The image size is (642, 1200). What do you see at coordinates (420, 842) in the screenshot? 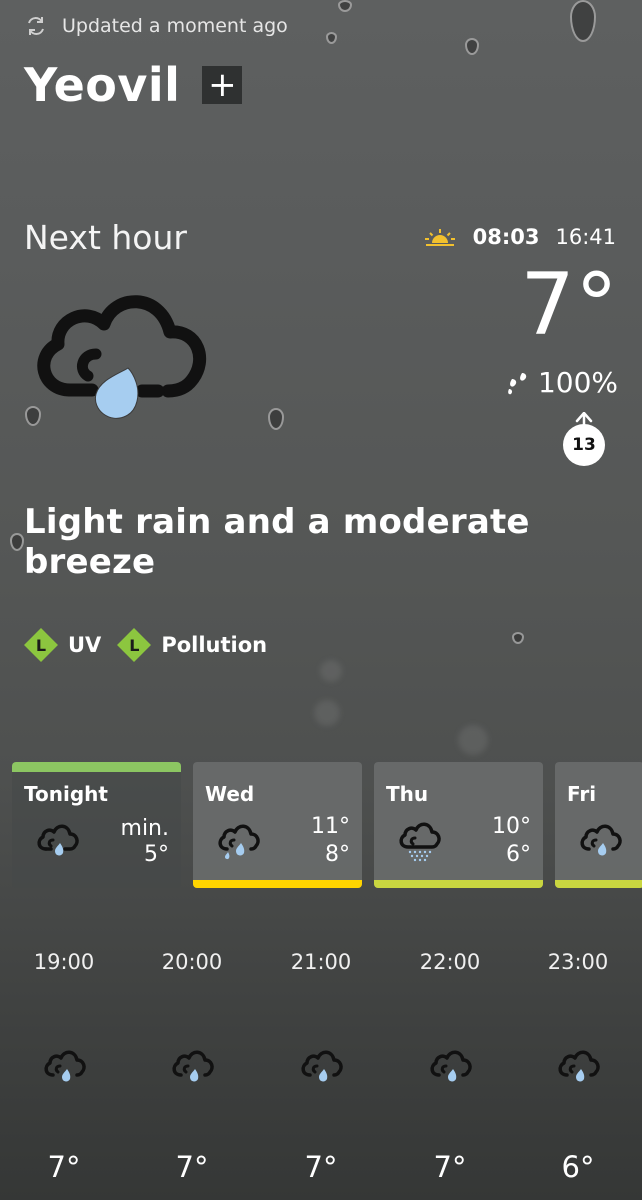
I see `drizzle-cloud-icon` at bounding box center [420, 842].